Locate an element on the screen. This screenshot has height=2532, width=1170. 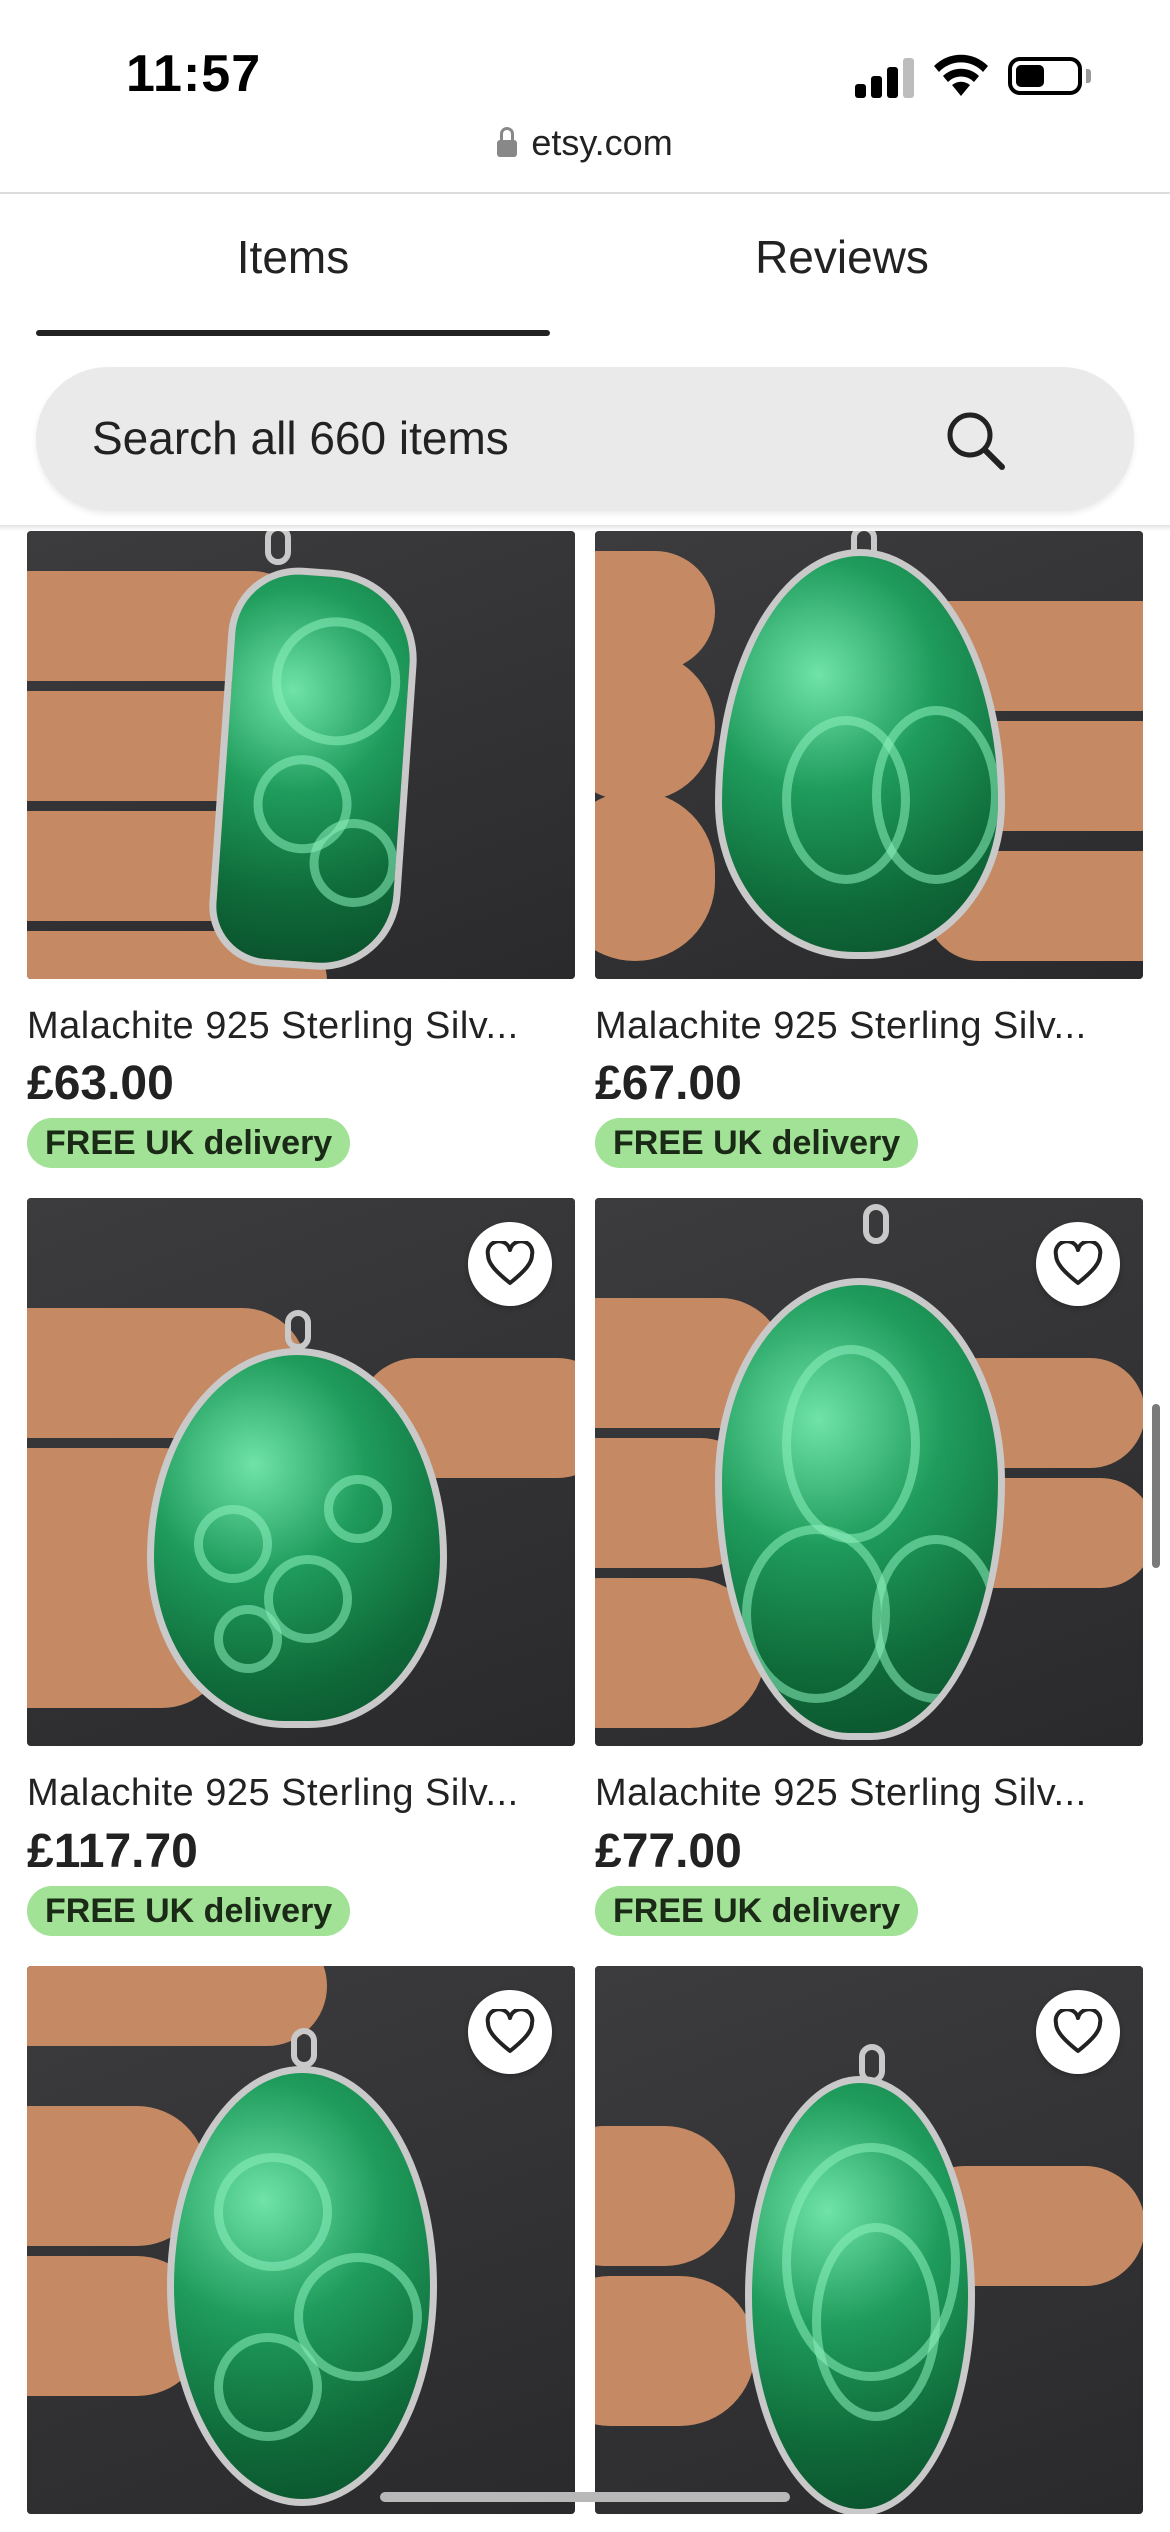
product-price: £63.00 is located at coordinates (100, 1083).